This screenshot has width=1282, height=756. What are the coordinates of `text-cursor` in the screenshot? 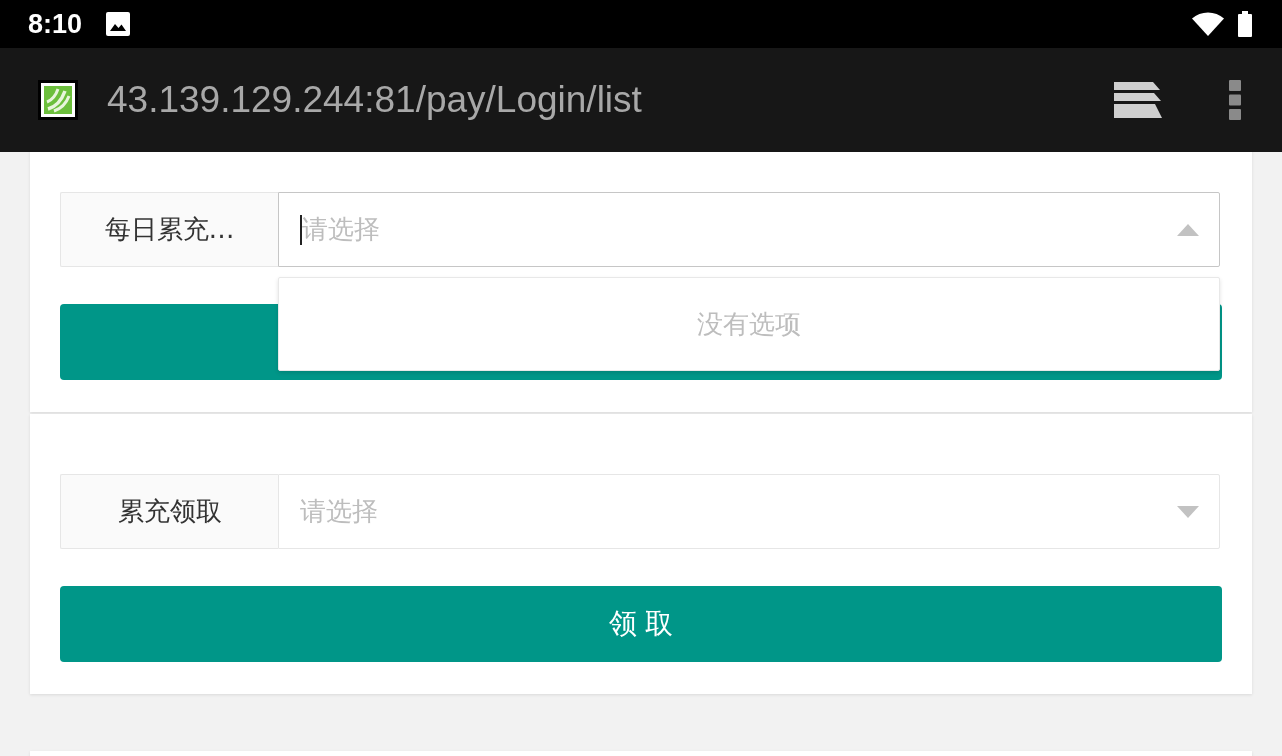 It's located at (301, 229).